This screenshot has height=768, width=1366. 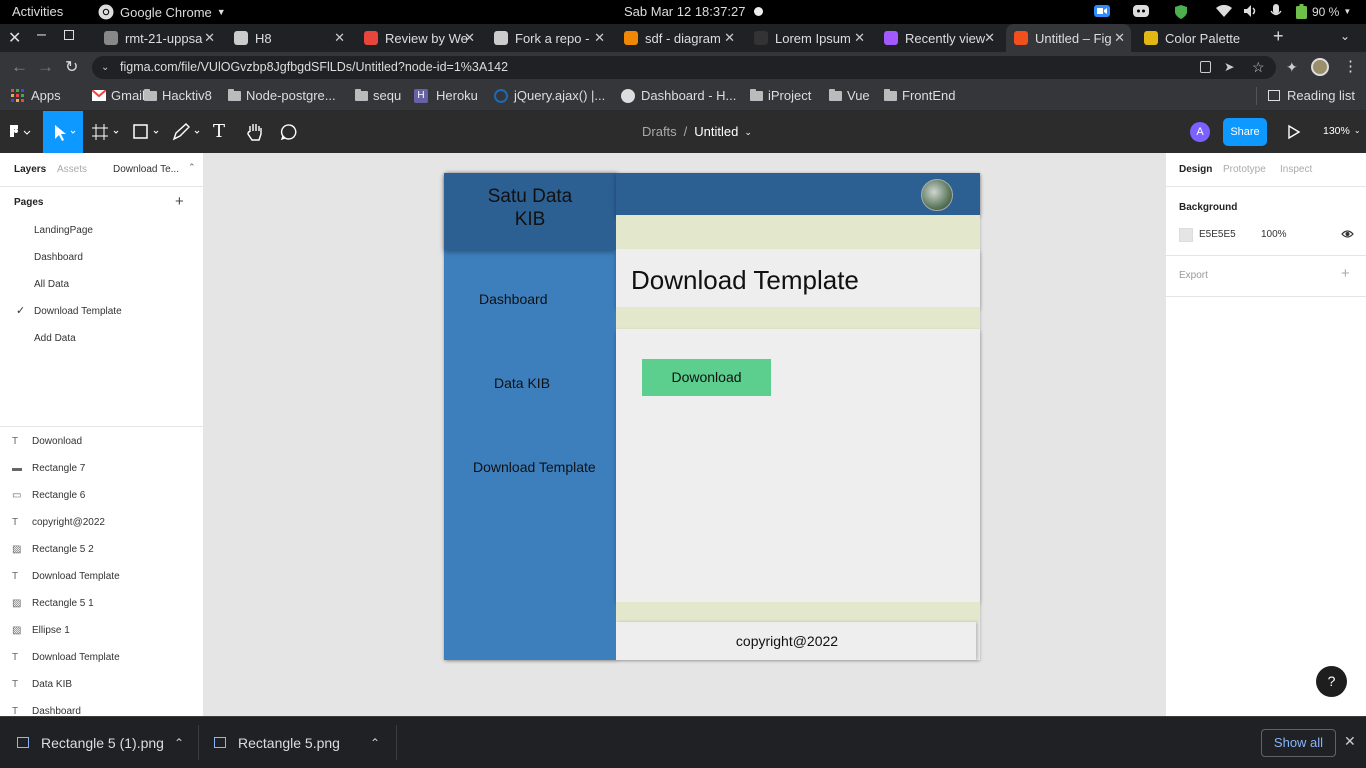 I want to click on background-hex-input: E5E5E5, so click(x=1217, y=234).